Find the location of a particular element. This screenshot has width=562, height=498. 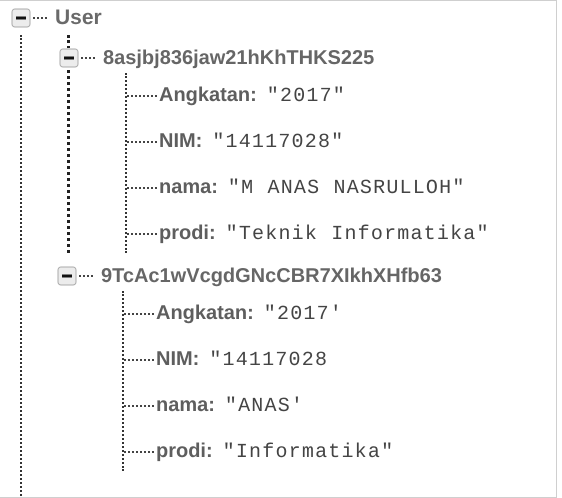

field-value: "2017" is located at coordinates (306, 96).